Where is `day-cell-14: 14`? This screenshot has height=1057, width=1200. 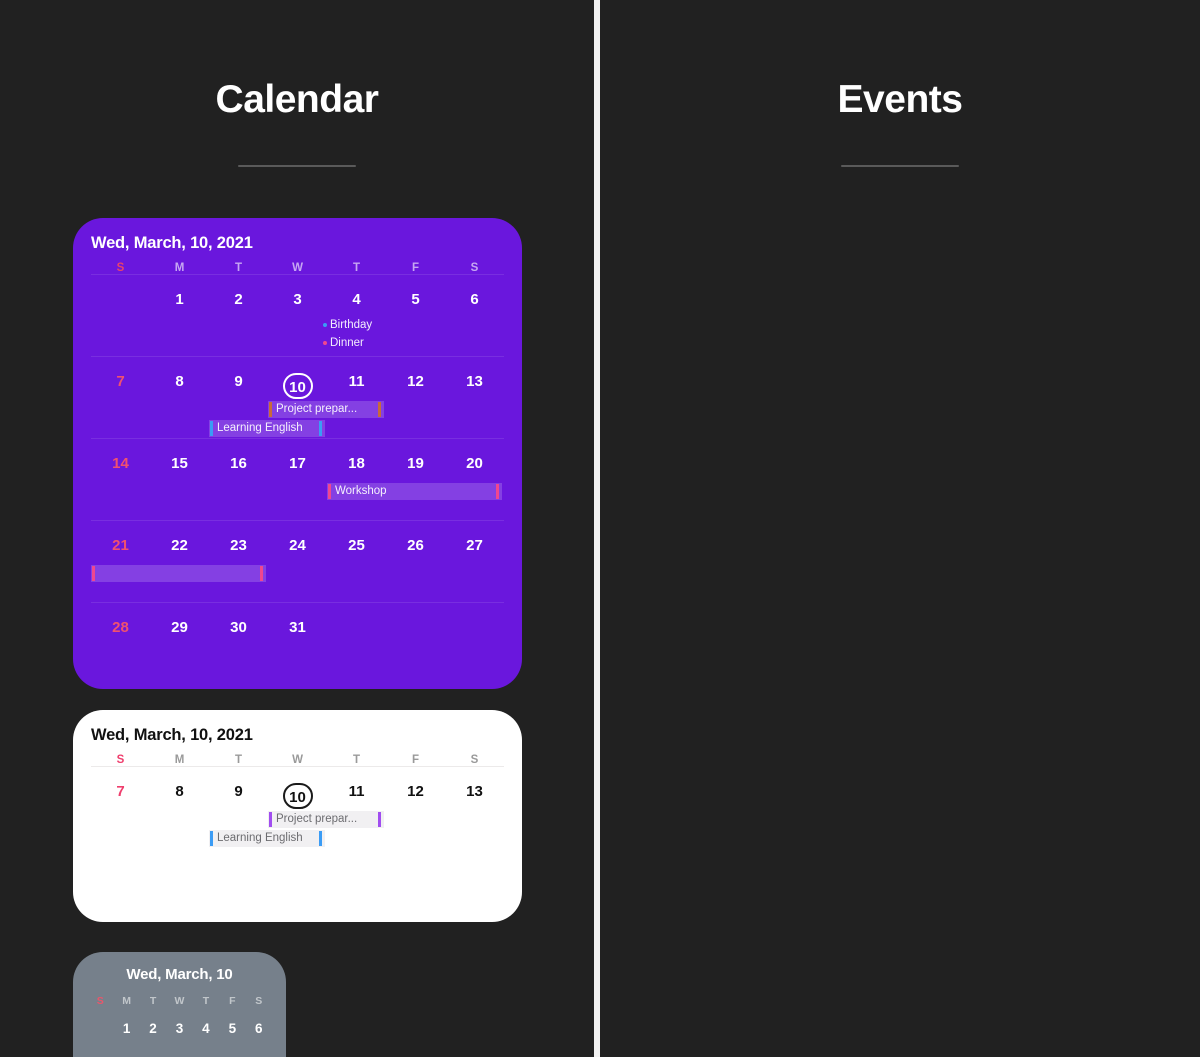 day-cell-14: 14 is located at coordinates (120, 460).